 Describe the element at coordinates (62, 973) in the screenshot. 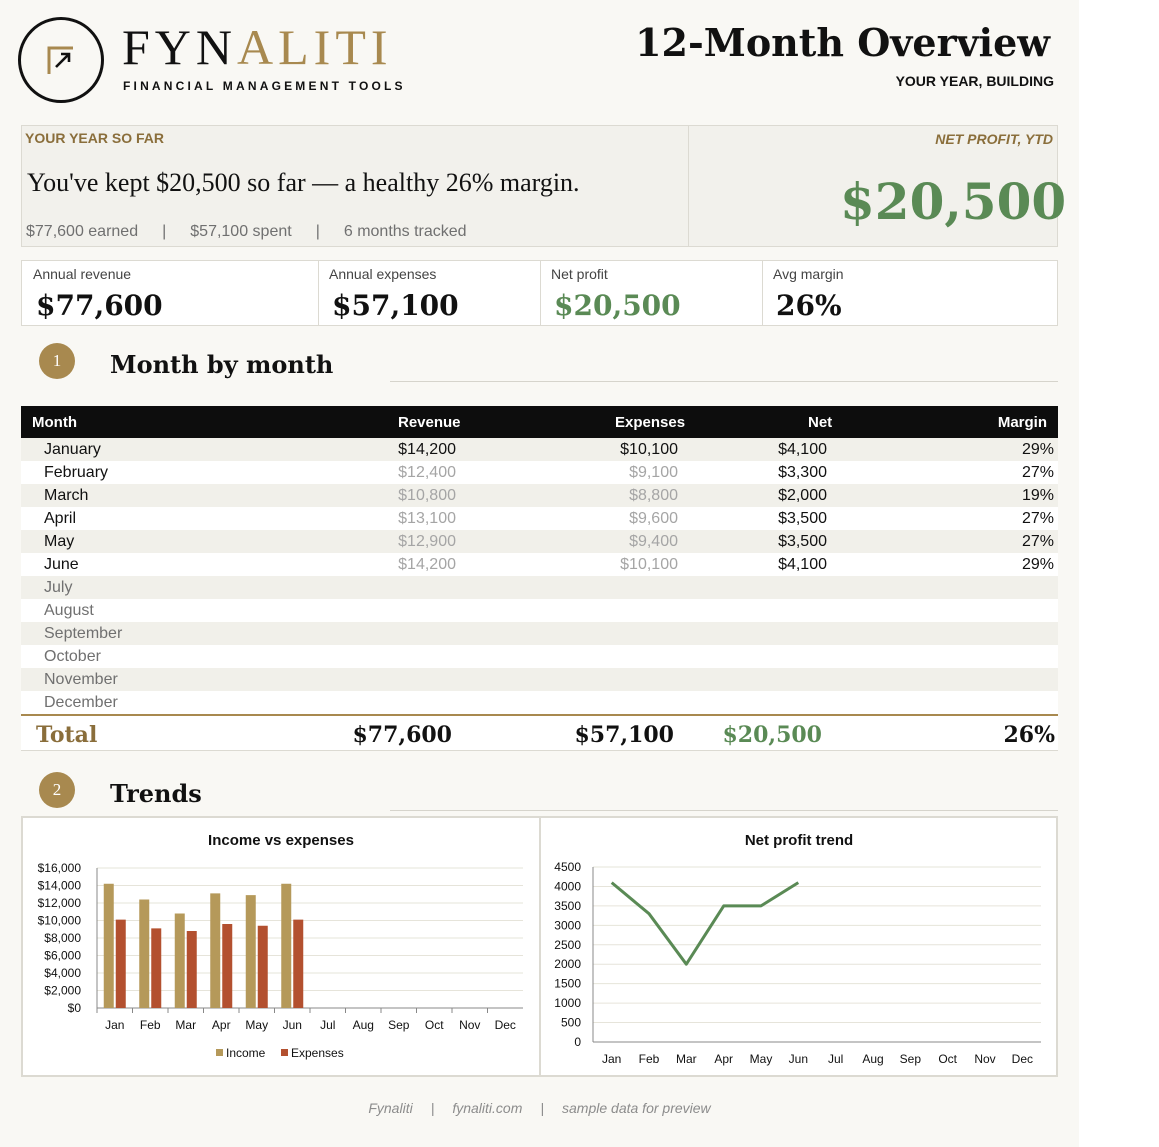

I see `y-tick-label: $4,000` at that location.